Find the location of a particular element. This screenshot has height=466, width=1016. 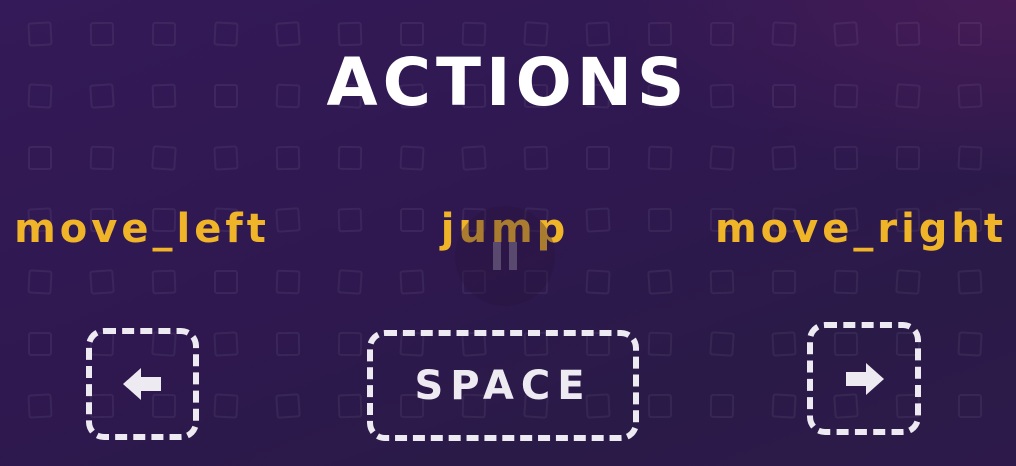

action-label-move-right: move_right is located at coordinates (861, 229).